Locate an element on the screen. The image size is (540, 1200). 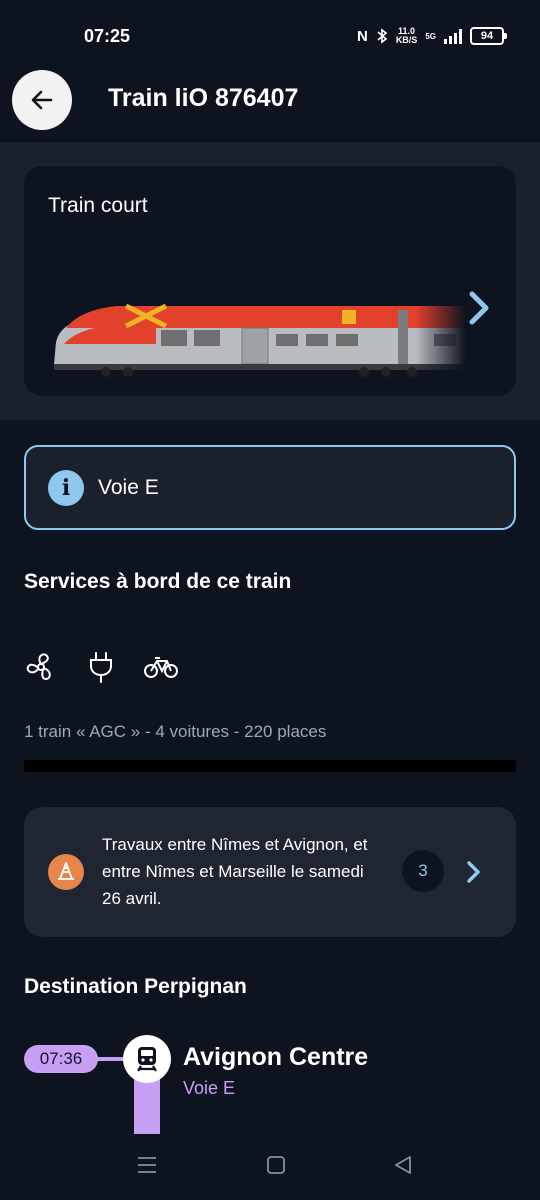
network-type: 5G is located at coordinates (430, 36).